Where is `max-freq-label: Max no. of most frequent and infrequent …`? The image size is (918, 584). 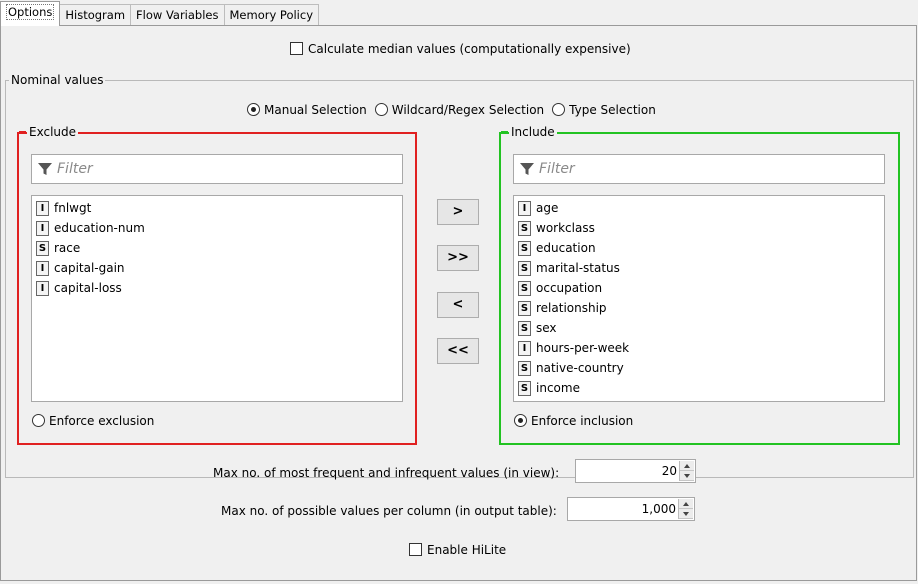
max-freq-label: Max no. of most frequent and infrequent … is located at coordinates (386, 473).